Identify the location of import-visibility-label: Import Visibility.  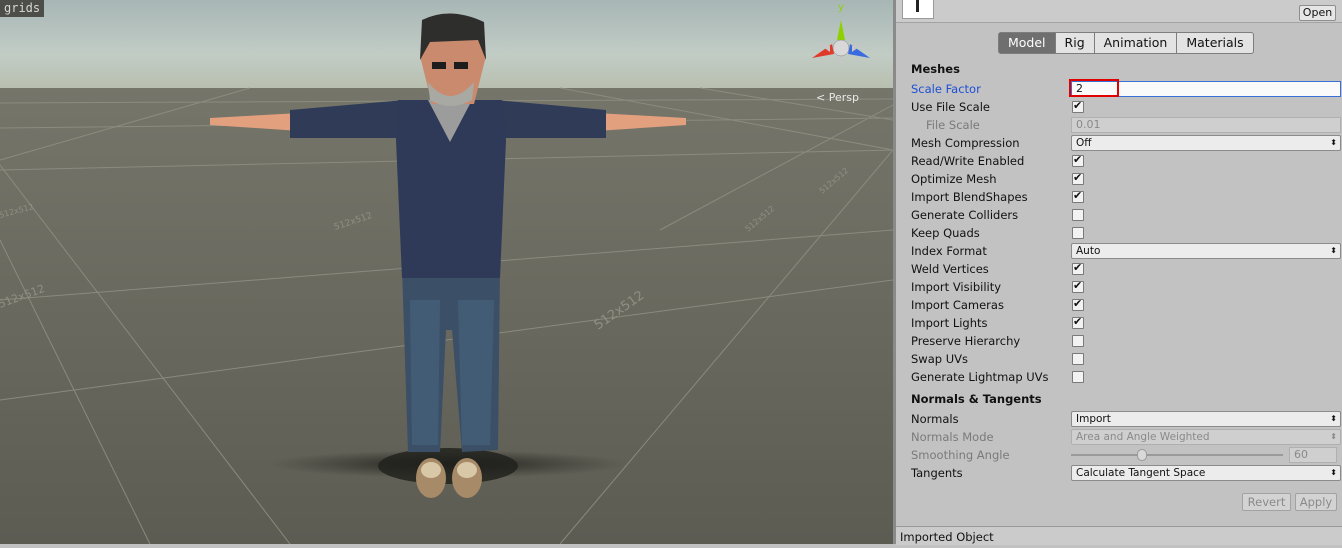
(956, 287).